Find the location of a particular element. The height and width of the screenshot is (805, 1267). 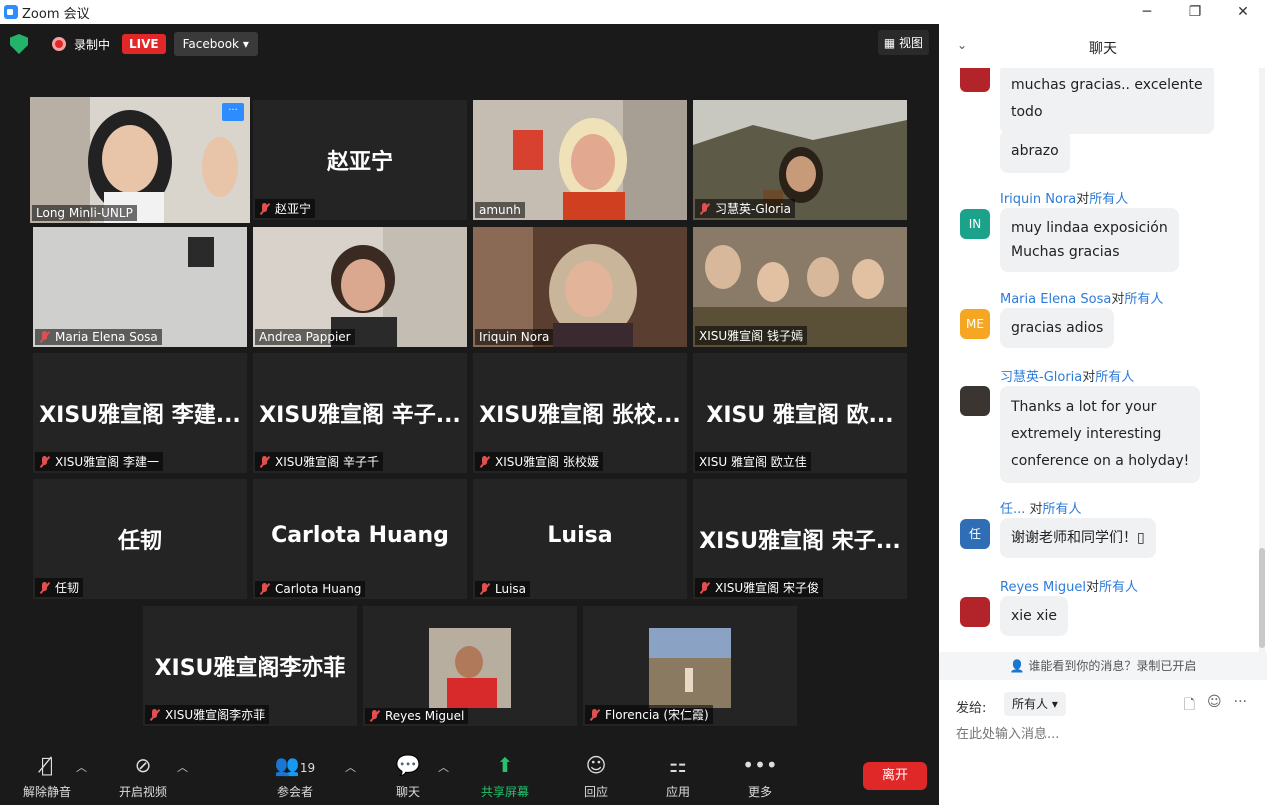

share-screen-icon: ⬆ is located at coordinates (505, 765).